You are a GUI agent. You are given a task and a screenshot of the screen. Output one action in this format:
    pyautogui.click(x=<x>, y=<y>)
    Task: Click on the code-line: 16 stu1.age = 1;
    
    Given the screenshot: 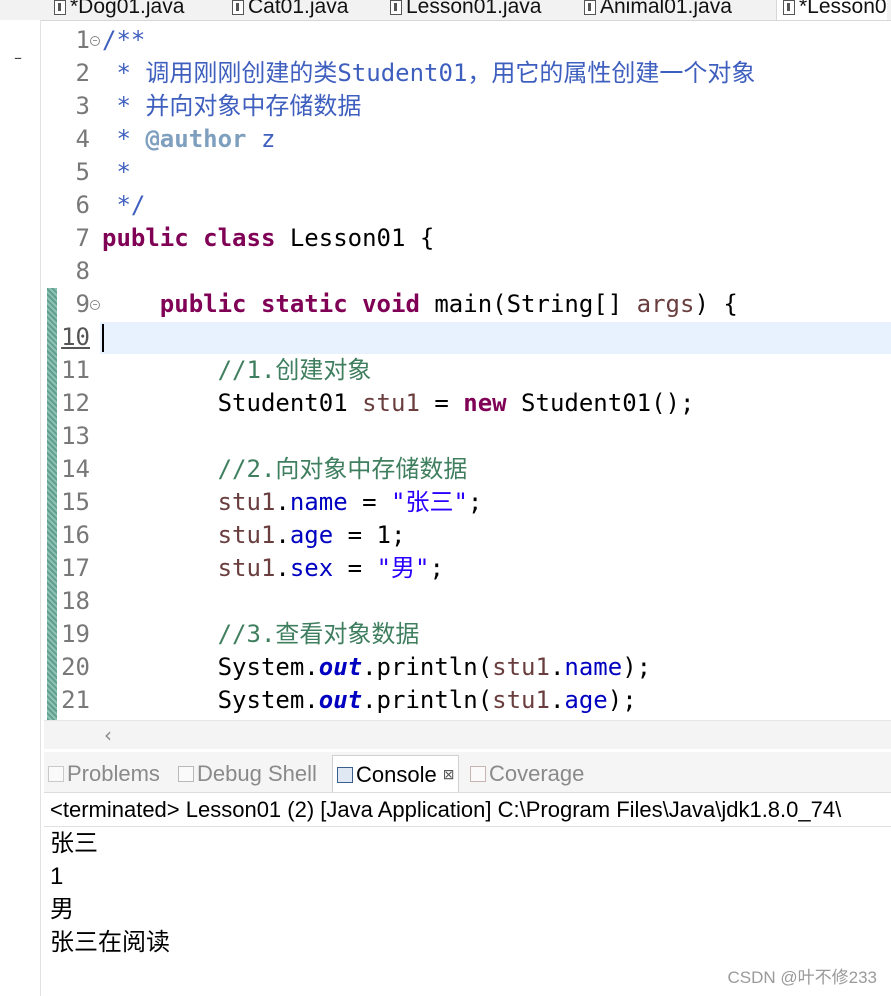 What is the action you would take?
    pyautogui.click(x=467, y=535)
    